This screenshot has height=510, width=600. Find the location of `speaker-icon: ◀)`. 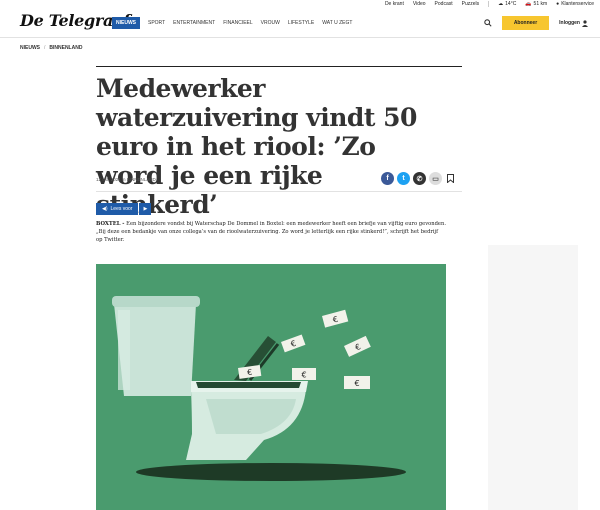

speaker-icon: ◀) is located at coordinates (105, 209).